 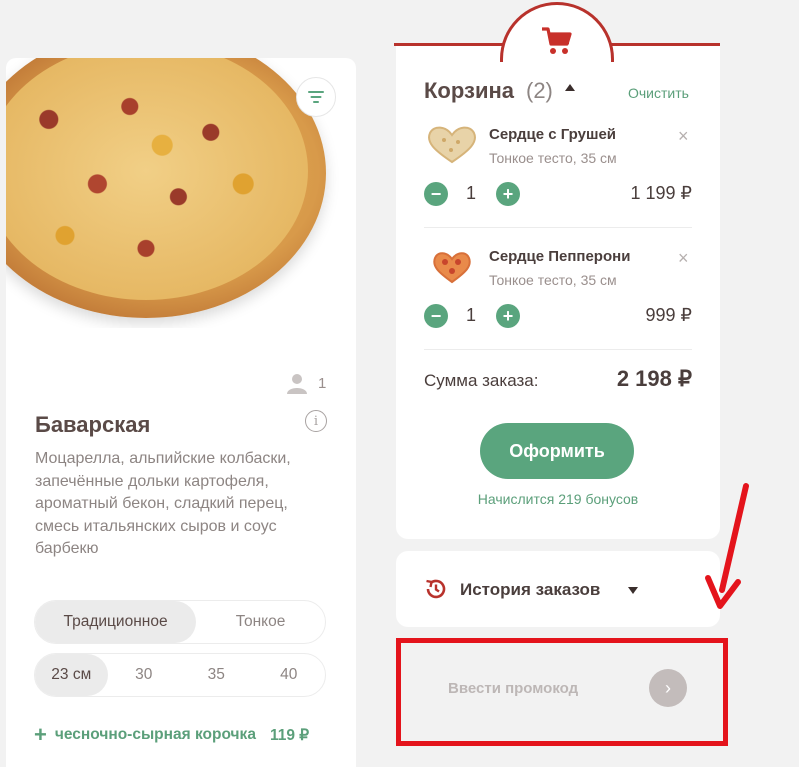 I want to click on size-selector: 23 см 30 35 40, so click(x=180, y=675).